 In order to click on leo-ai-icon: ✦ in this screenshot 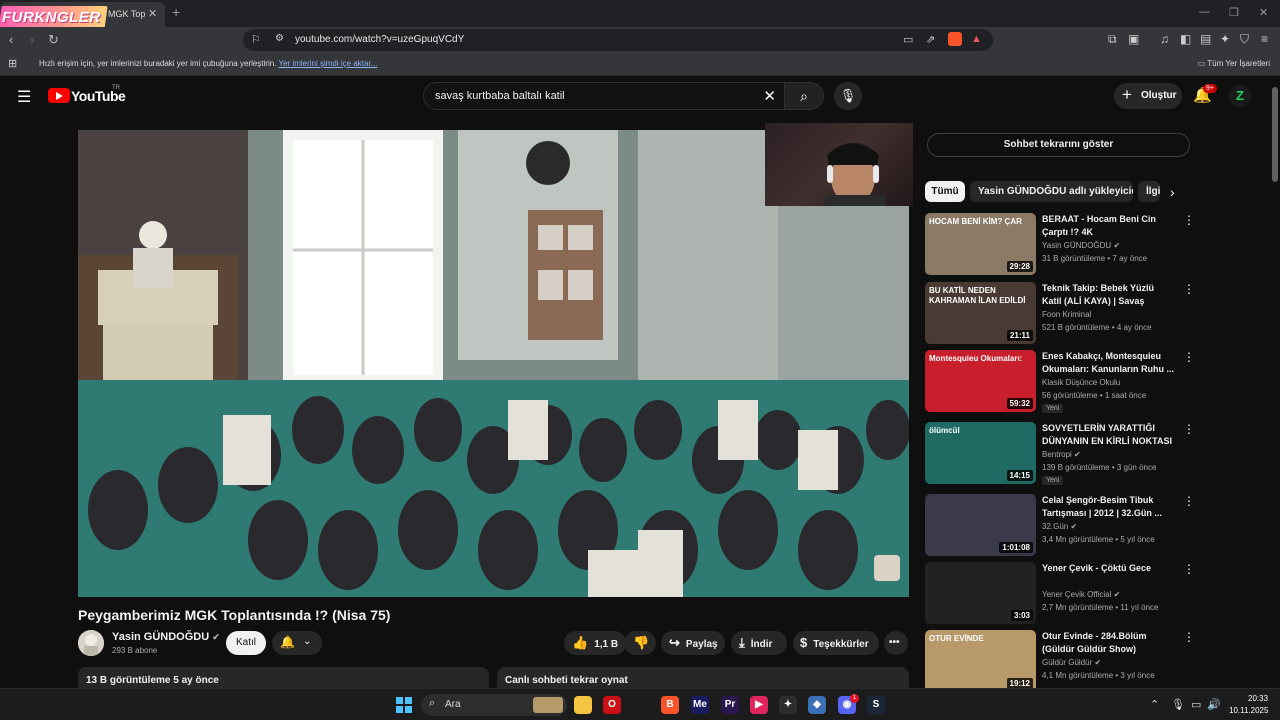, I will do `click(1225, 39)`.